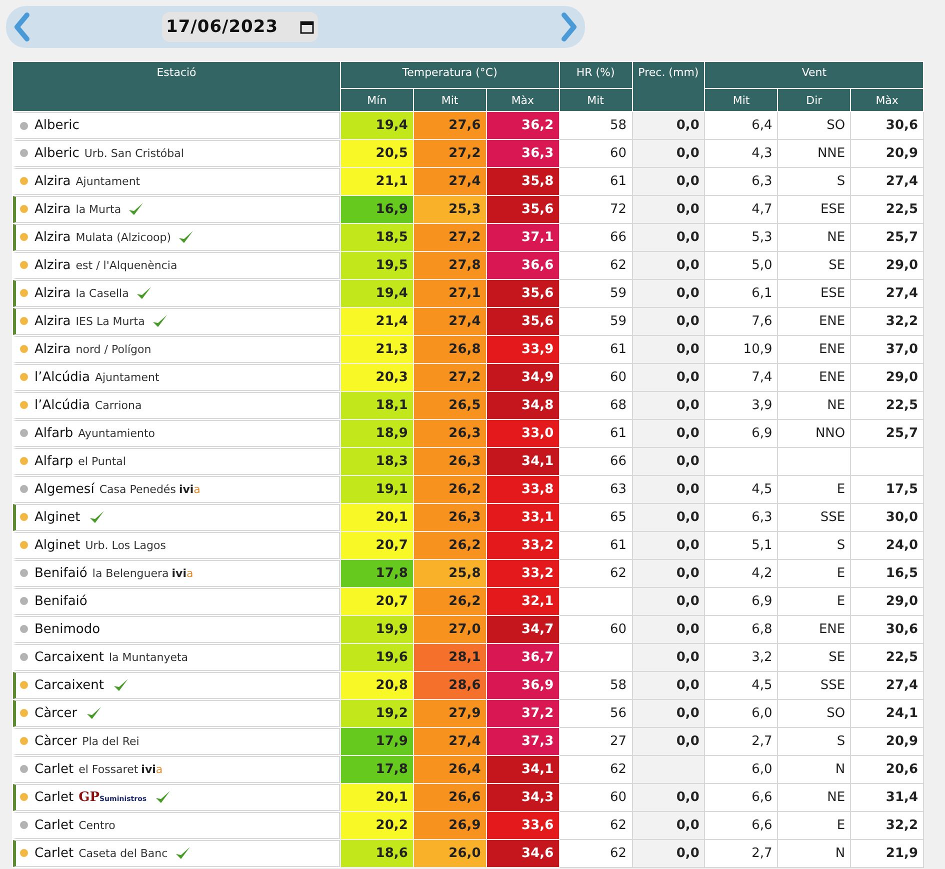  I want to click on wind-speed-cell: 7,4, so click(741, 378).